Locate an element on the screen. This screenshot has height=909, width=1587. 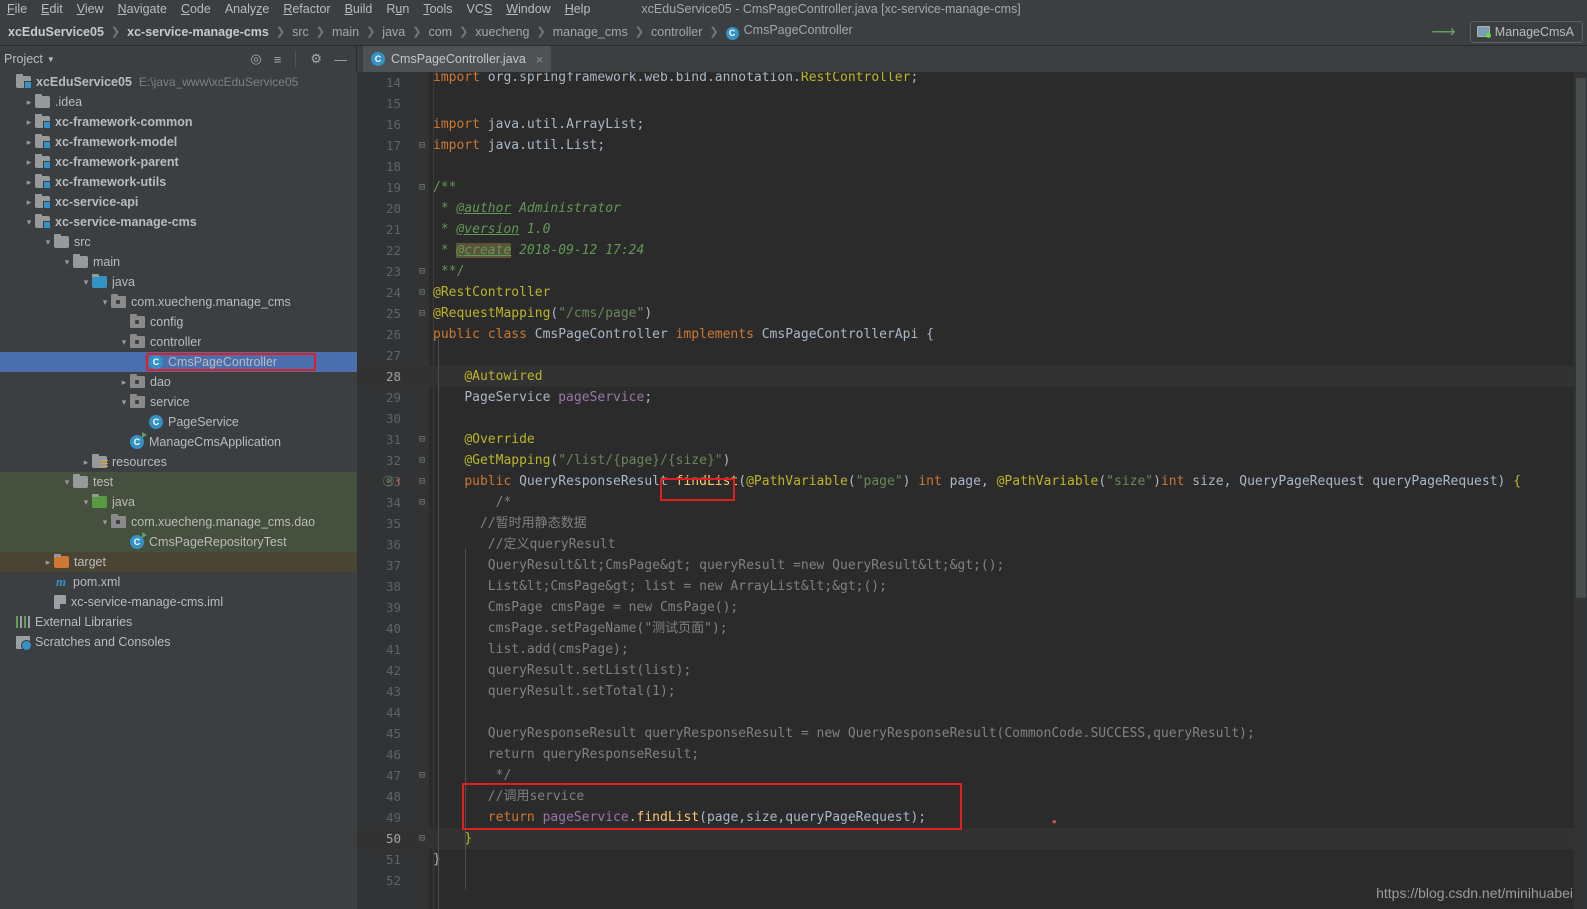
tree-item-config: config is located at coordinates (178, 322).